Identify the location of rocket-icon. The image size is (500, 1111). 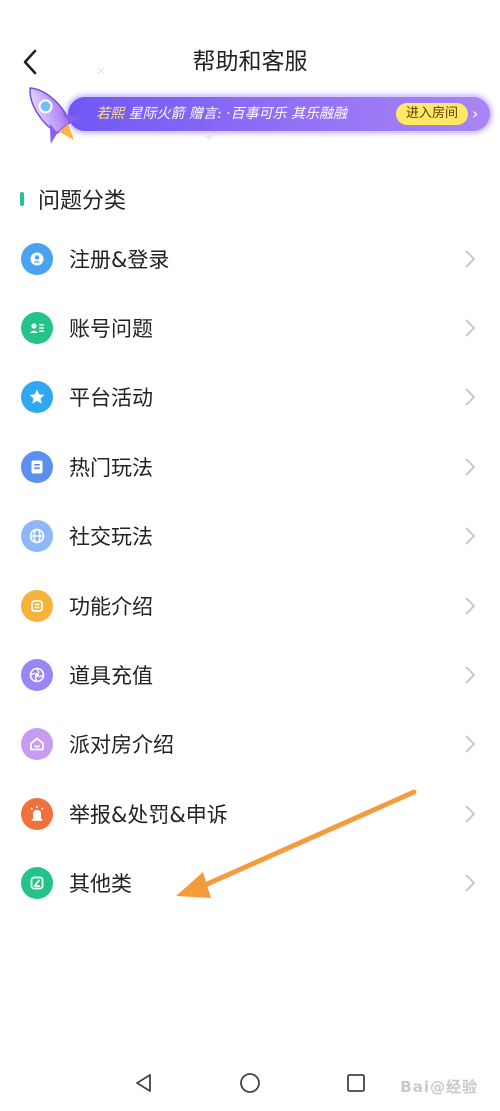
(55, 115).